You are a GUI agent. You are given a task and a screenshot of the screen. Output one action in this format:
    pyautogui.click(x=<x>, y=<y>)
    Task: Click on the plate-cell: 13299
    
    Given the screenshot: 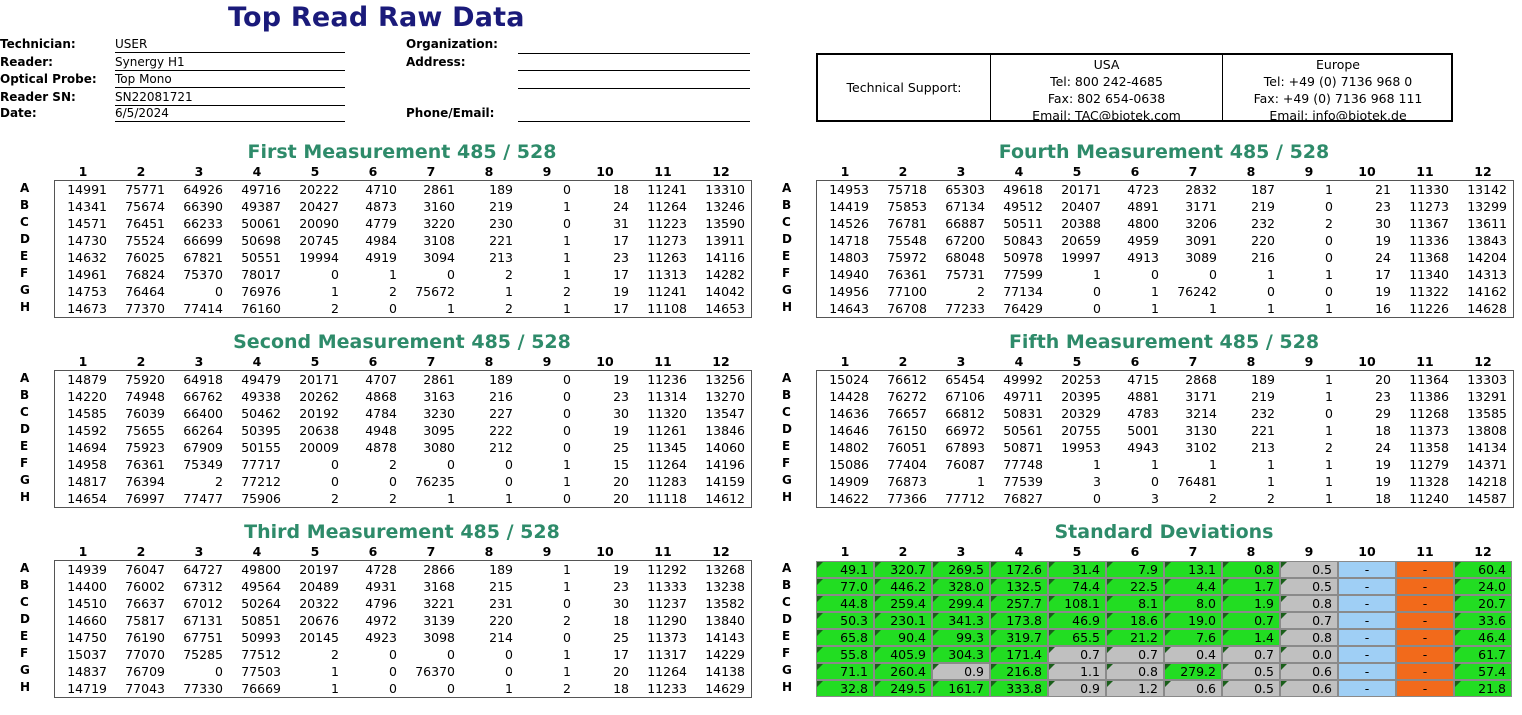 What is the action you would take?
    pyautogui.click(x=1487, y=206)
    